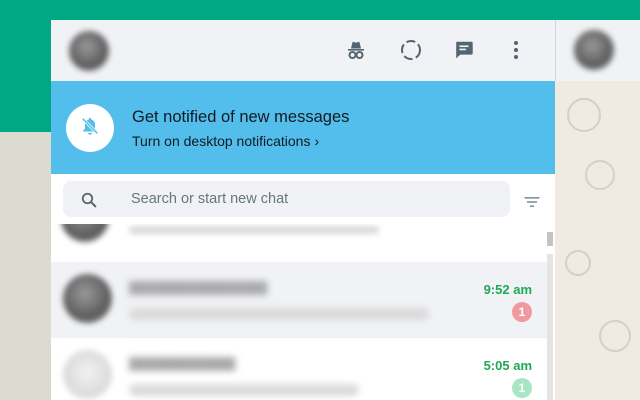  What do you see at coordinates (299, 300) in the screenshot?
I see `chat-row: █████████████ 9:52 am 1` at bounding box center [299, 300].